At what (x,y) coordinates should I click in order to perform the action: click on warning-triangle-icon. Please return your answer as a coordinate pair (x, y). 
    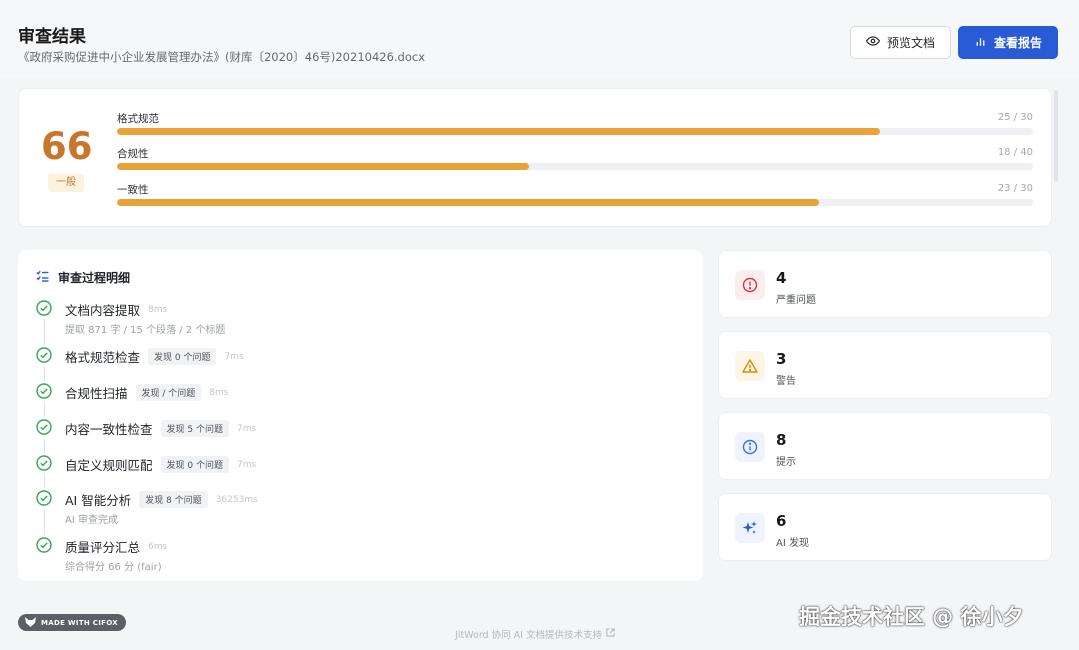
    Looking at the image, I should click on (750, 366).